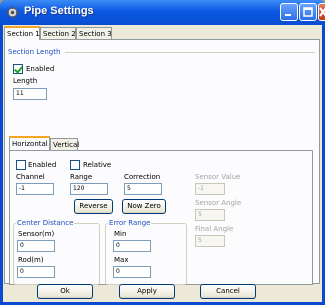 This screenshot has height=305, width=325. What do you see at coordinates (58, 33) in the screenshot?
I see `tab-section-2: Section 2` at bounding box center [58, 33].